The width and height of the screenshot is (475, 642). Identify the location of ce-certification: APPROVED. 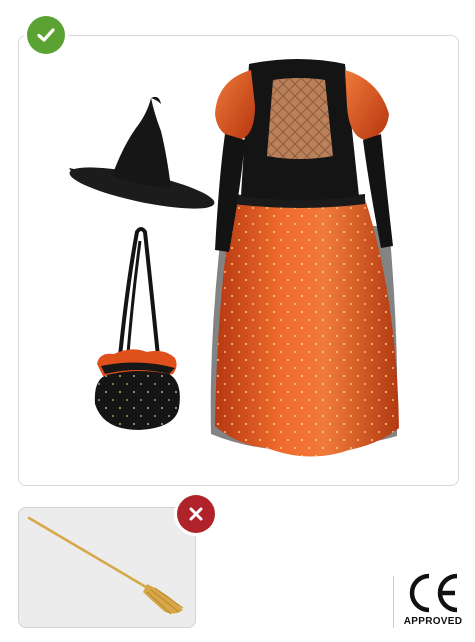
(433, 602).